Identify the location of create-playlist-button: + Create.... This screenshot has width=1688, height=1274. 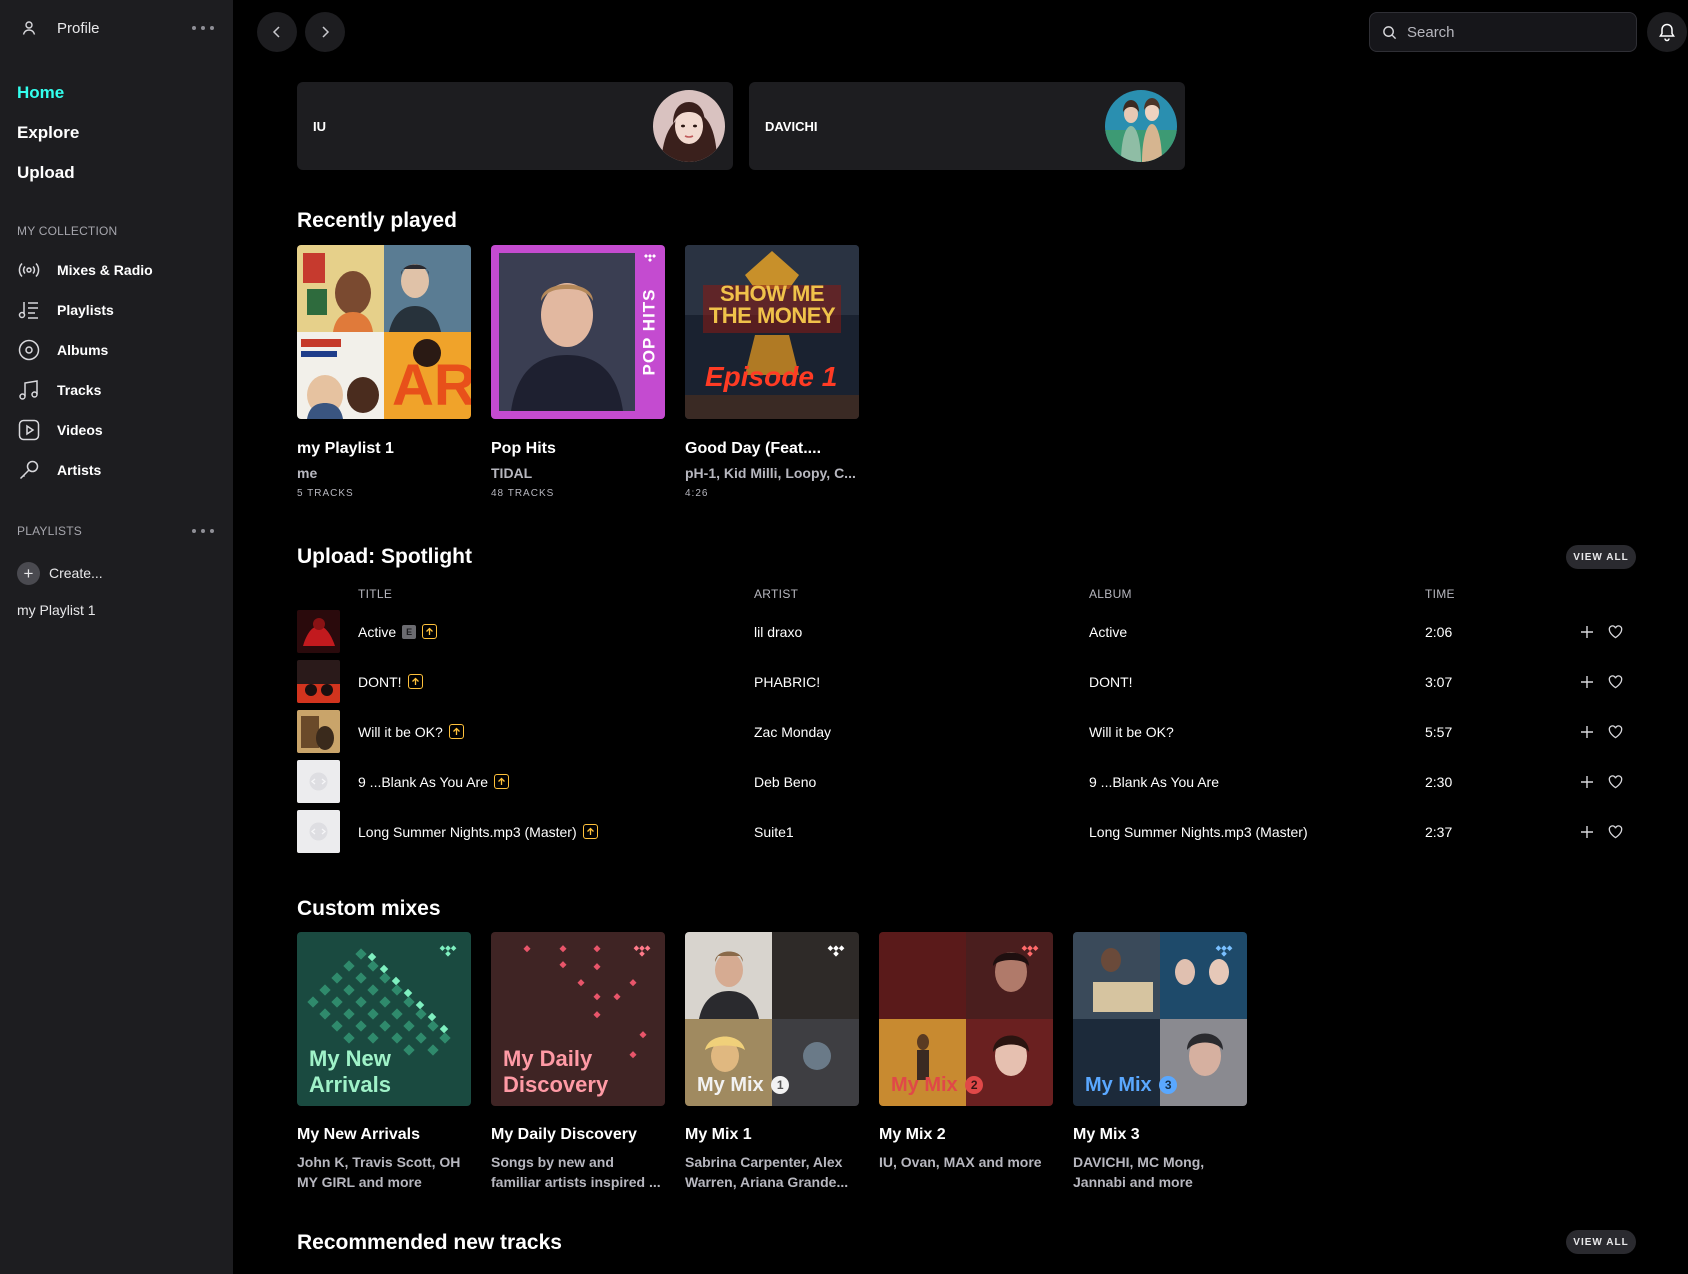
(60, 573).